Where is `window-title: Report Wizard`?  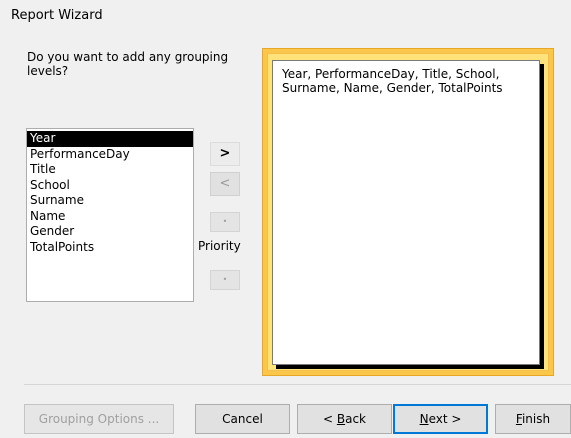 window-title: Report Wizard is located at coordinates (57, 15).